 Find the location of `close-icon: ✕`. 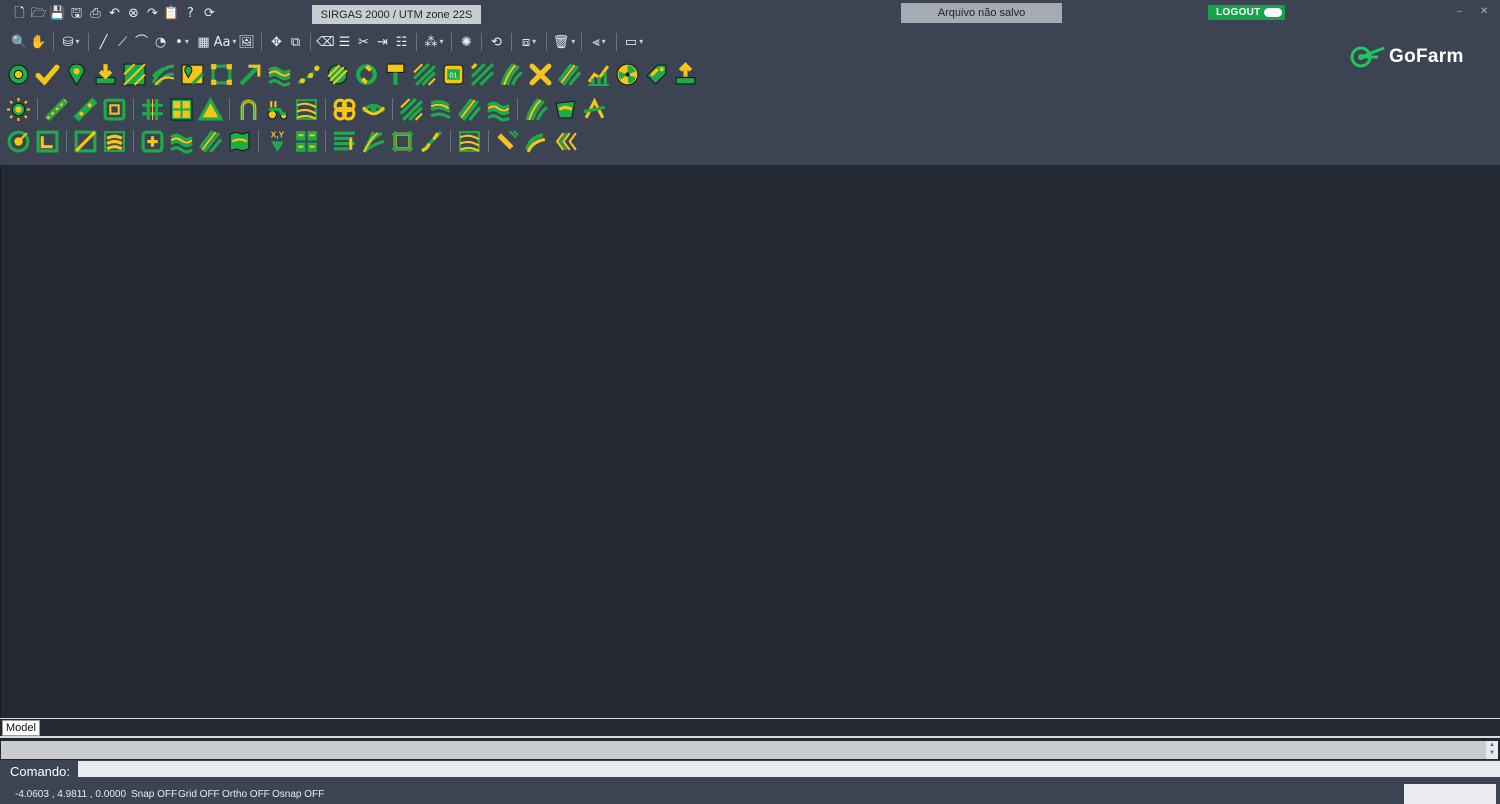

close-icon: ✕ is located at coordinates (1484, 11).